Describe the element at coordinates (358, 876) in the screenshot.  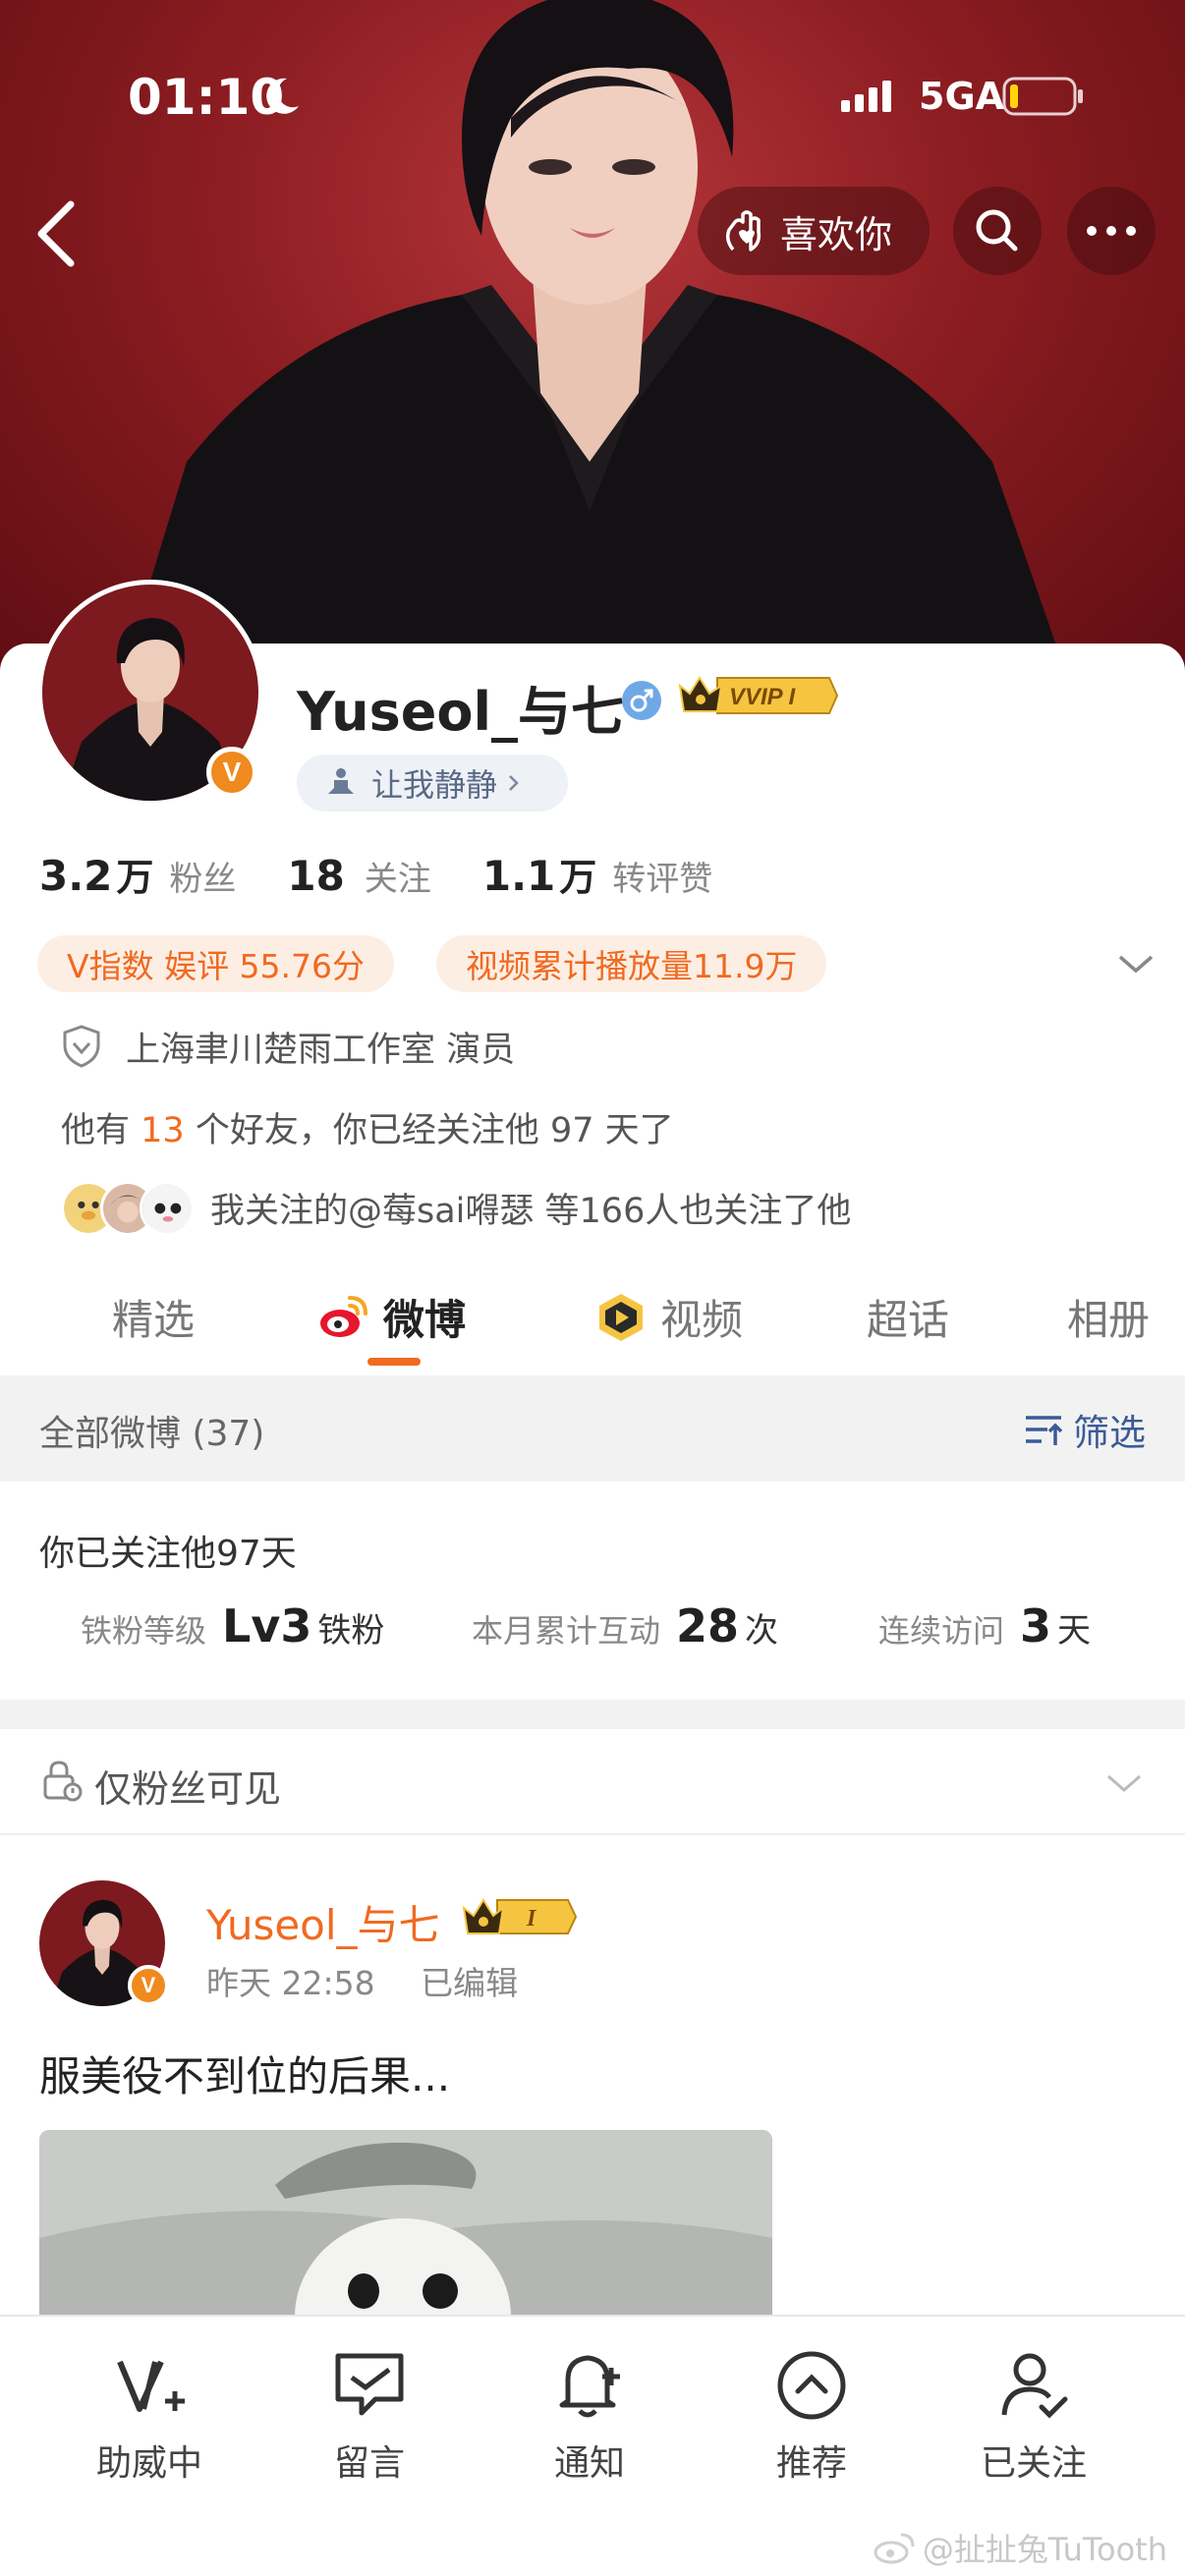
I see `stat-following: 18 关注` at that location.